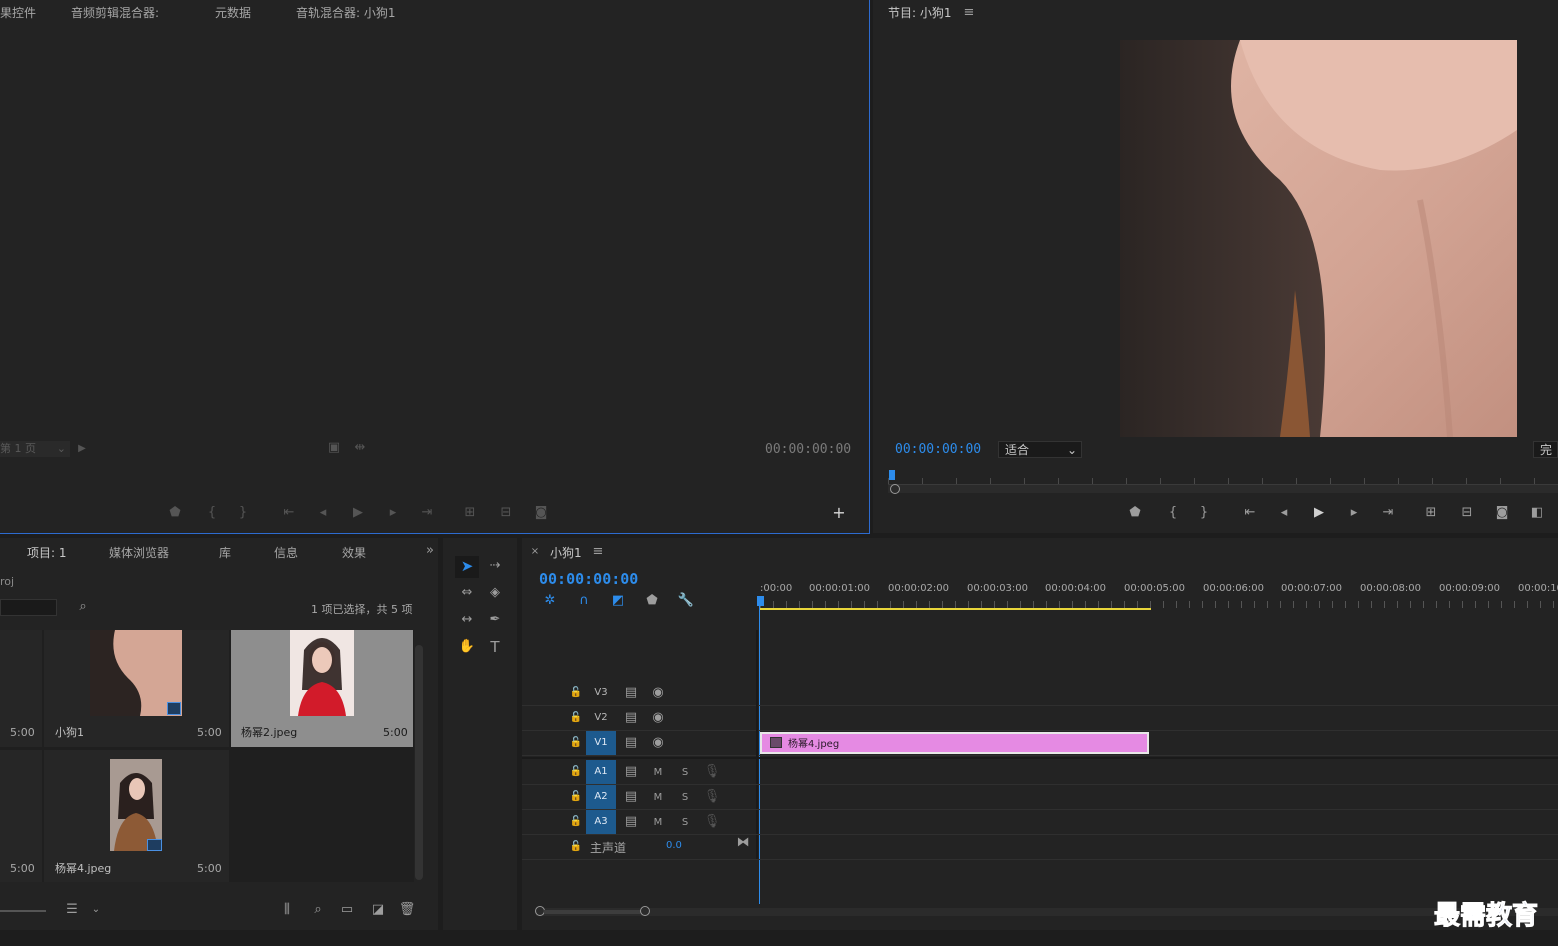  I want to click on overwrite-icon: ⊟, so click(506, 514).